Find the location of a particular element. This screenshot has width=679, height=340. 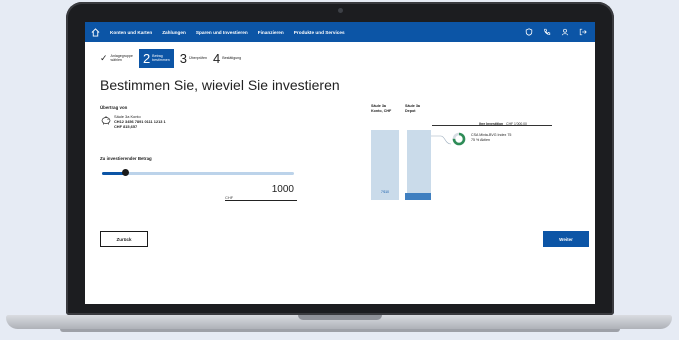

column-header-line: Konto, CHF is located at coordinates (381, 110).